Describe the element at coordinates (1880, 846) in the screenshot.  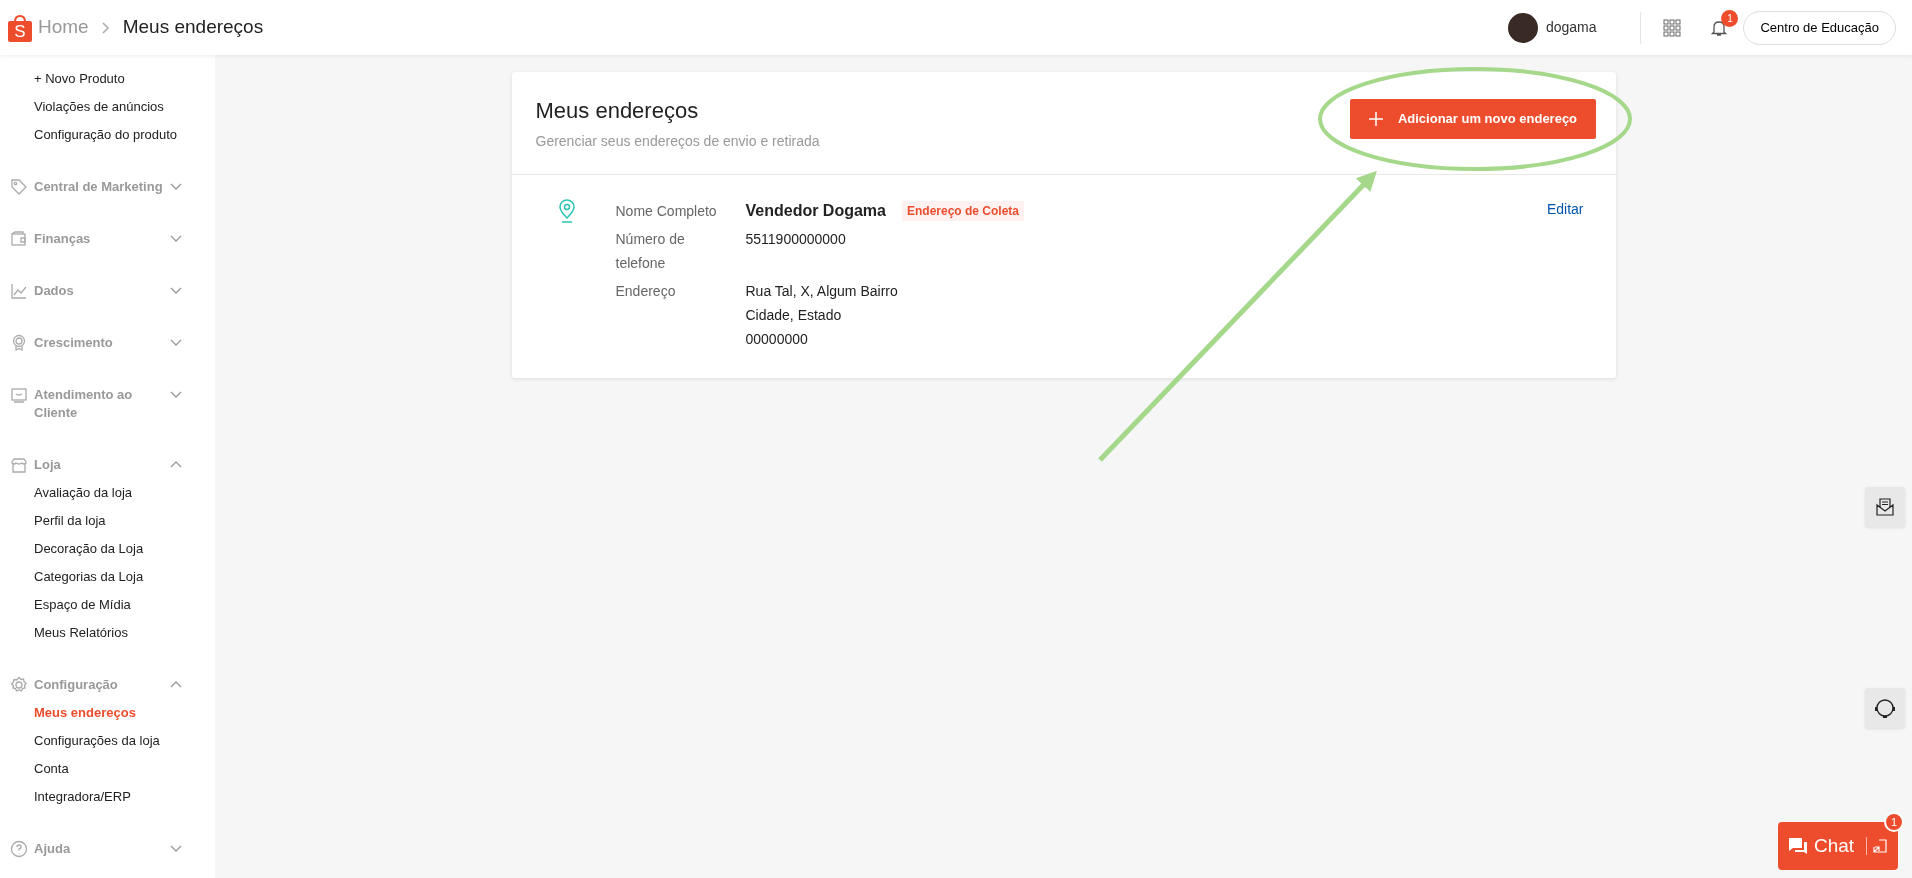
I see `expand-icon` at that location.